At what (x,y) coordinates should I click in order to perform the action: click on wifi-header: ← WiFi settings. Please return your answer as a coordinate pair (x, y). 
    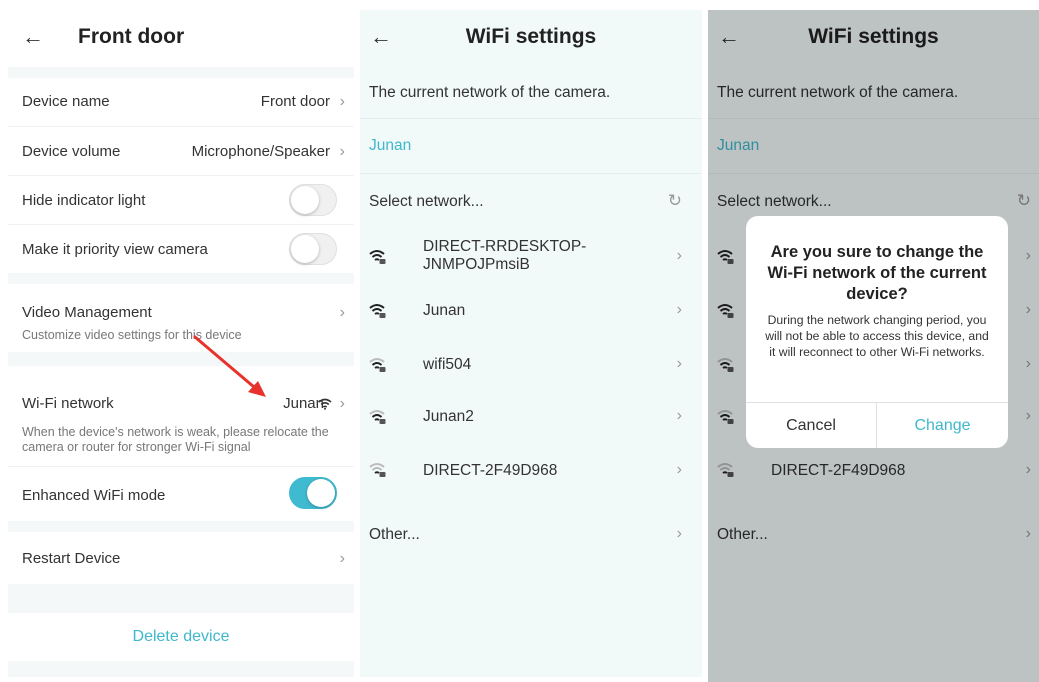
    Looking at the image, I should click on (531, 38).